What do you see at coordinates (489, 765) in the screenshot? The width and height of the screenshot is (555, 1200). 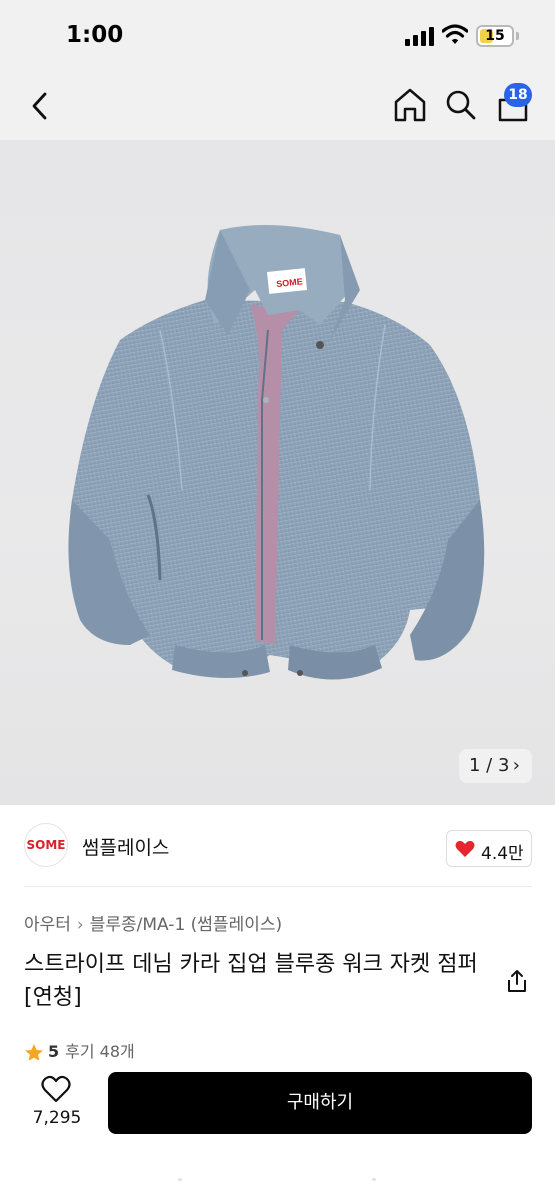 I see `image-counter-text: 1 / 3` at bounding box center [489, 765].